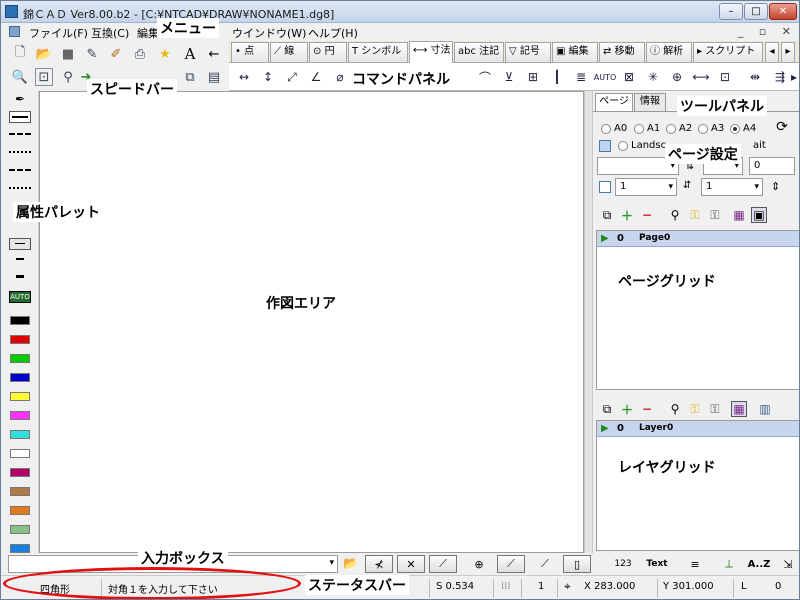 The height and width of the screenshot is (600, 800). What do you see at coordinates (732, 187) in the screenshot?
I see `layer-count-combo: 1` at bounding box center [732, 187].